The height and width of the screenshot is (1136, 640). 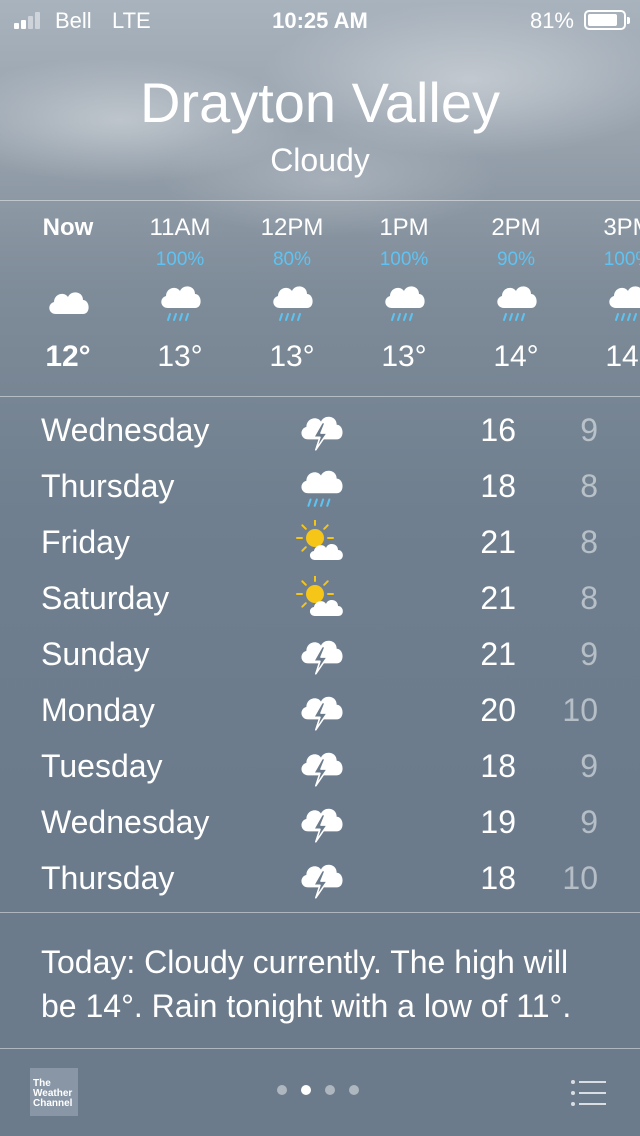 What do you see at coordinates (516, 227) in the screenshot?
I see `hour-label: 2PM` at bounding box center [516, 227].